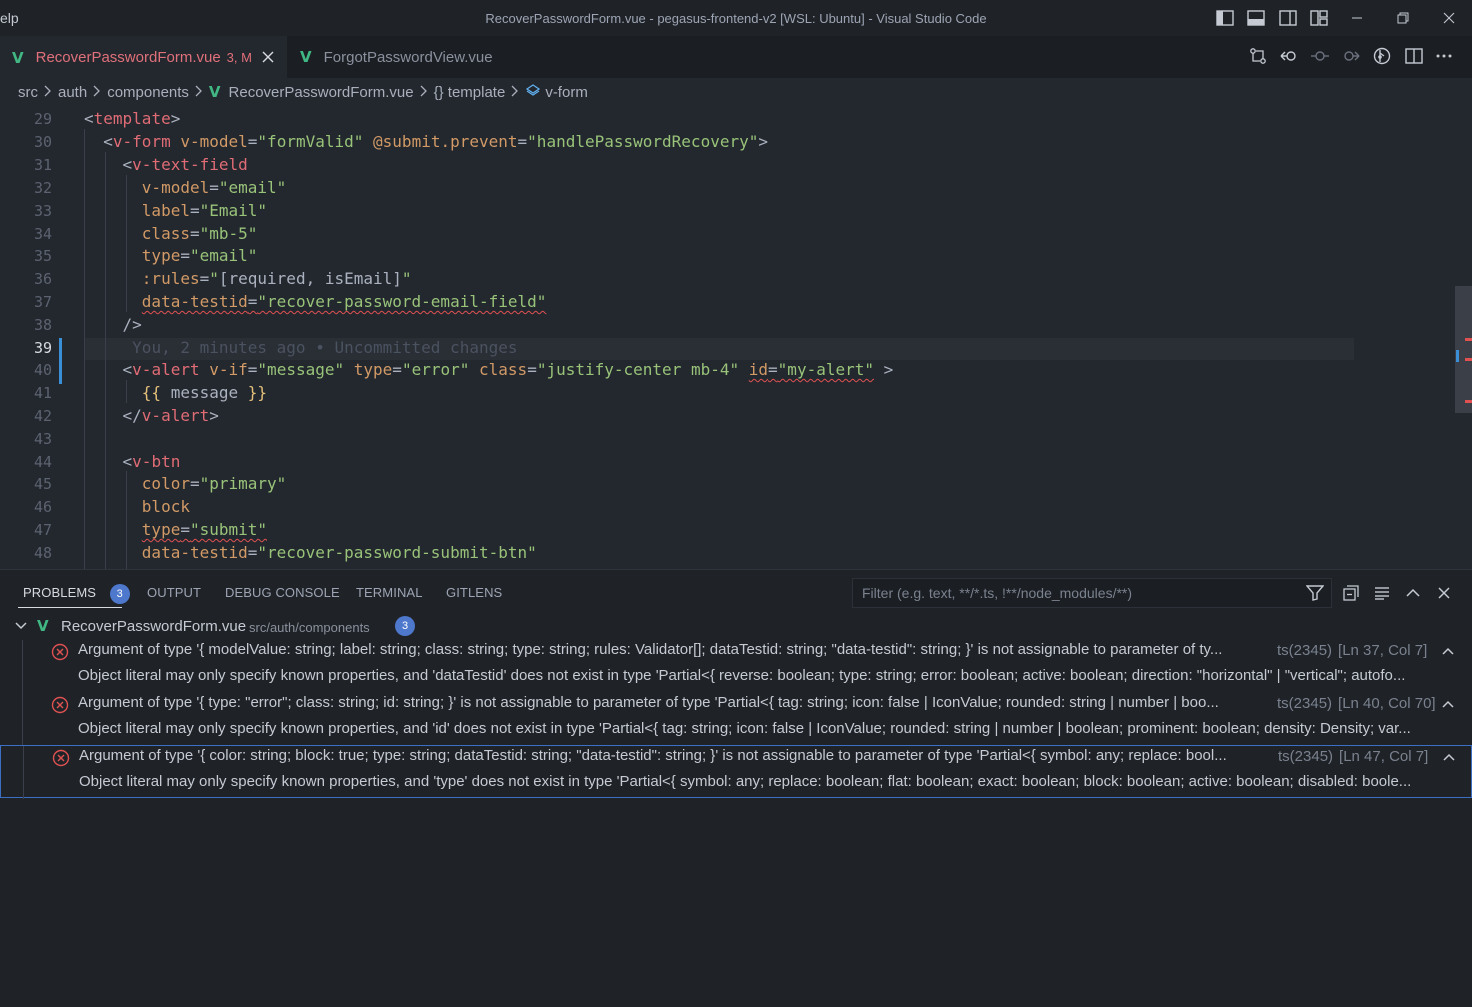 This screenshot has height=1007, width=1472. I want to click on breadcrumb-item-file: RecoverPasswordForm.vue, so click(321, 92).